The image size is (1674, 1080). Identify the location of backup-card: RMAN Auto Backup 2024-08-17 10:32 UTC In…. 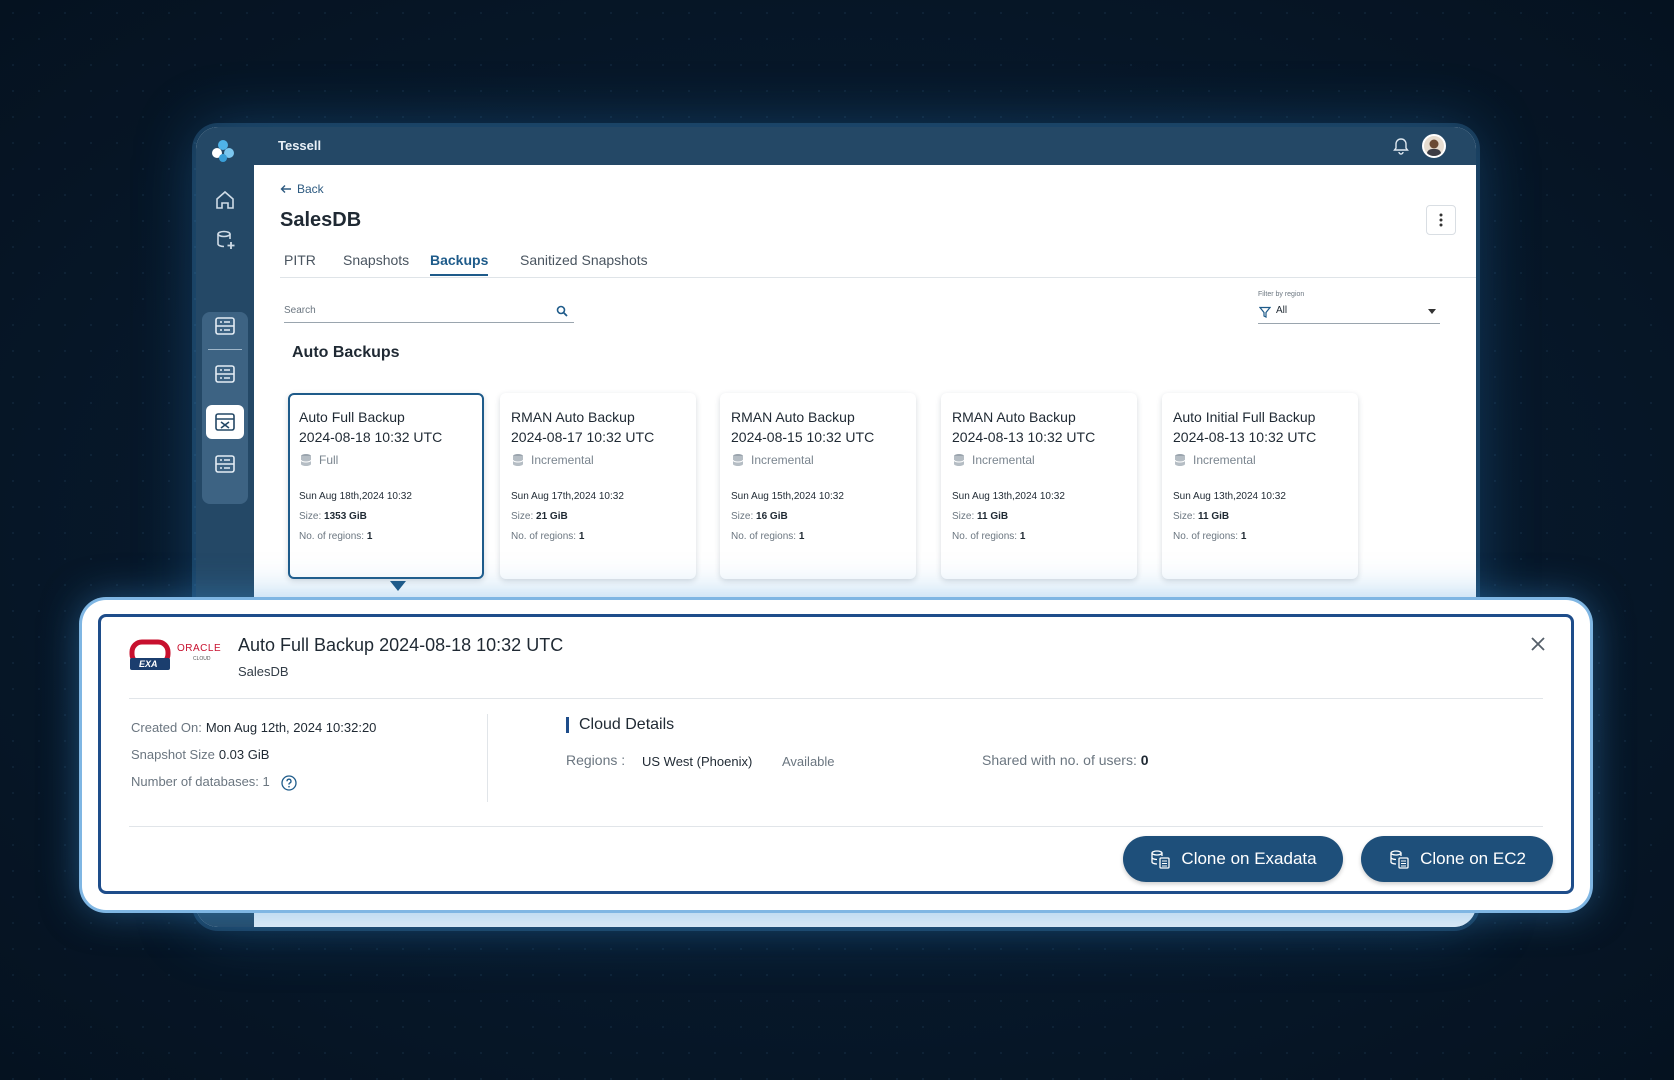
(598, 486).